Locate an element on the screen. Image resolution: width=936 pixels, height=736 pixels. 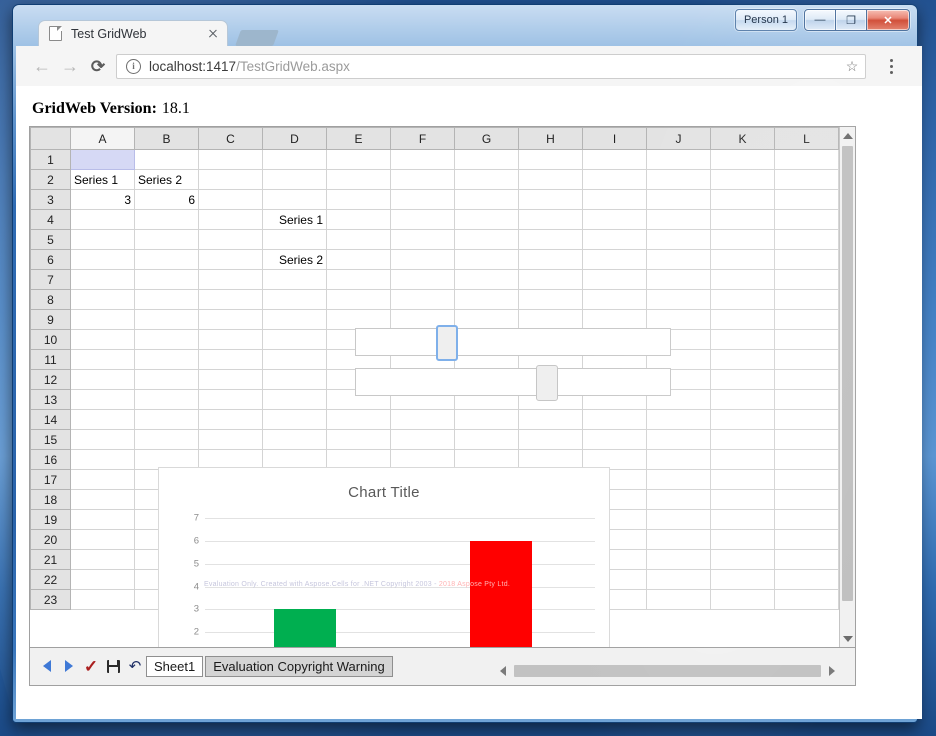
grid-cell-c1 is located at coordinates (230, 159).